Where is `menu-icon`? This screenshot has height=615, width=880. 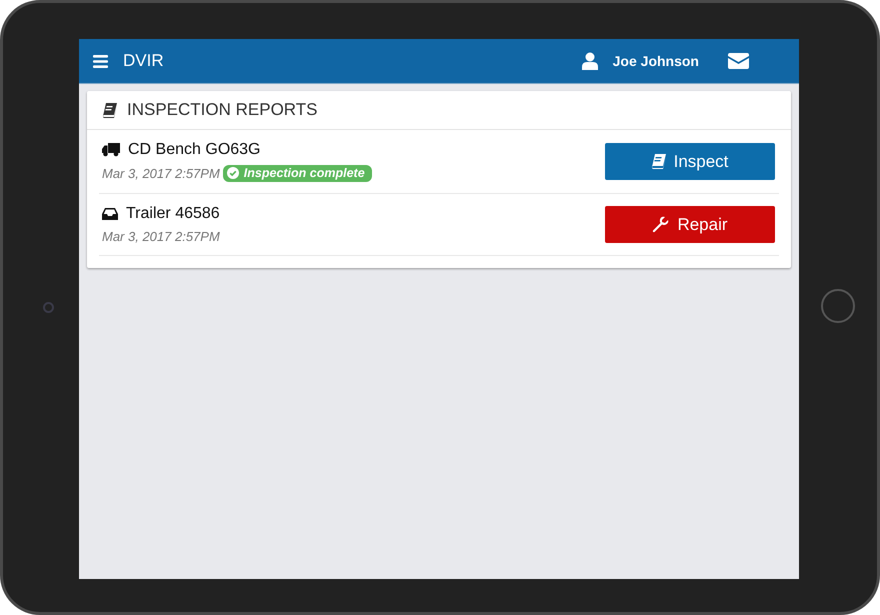 menu-icon is located at coordinates (100, 61).